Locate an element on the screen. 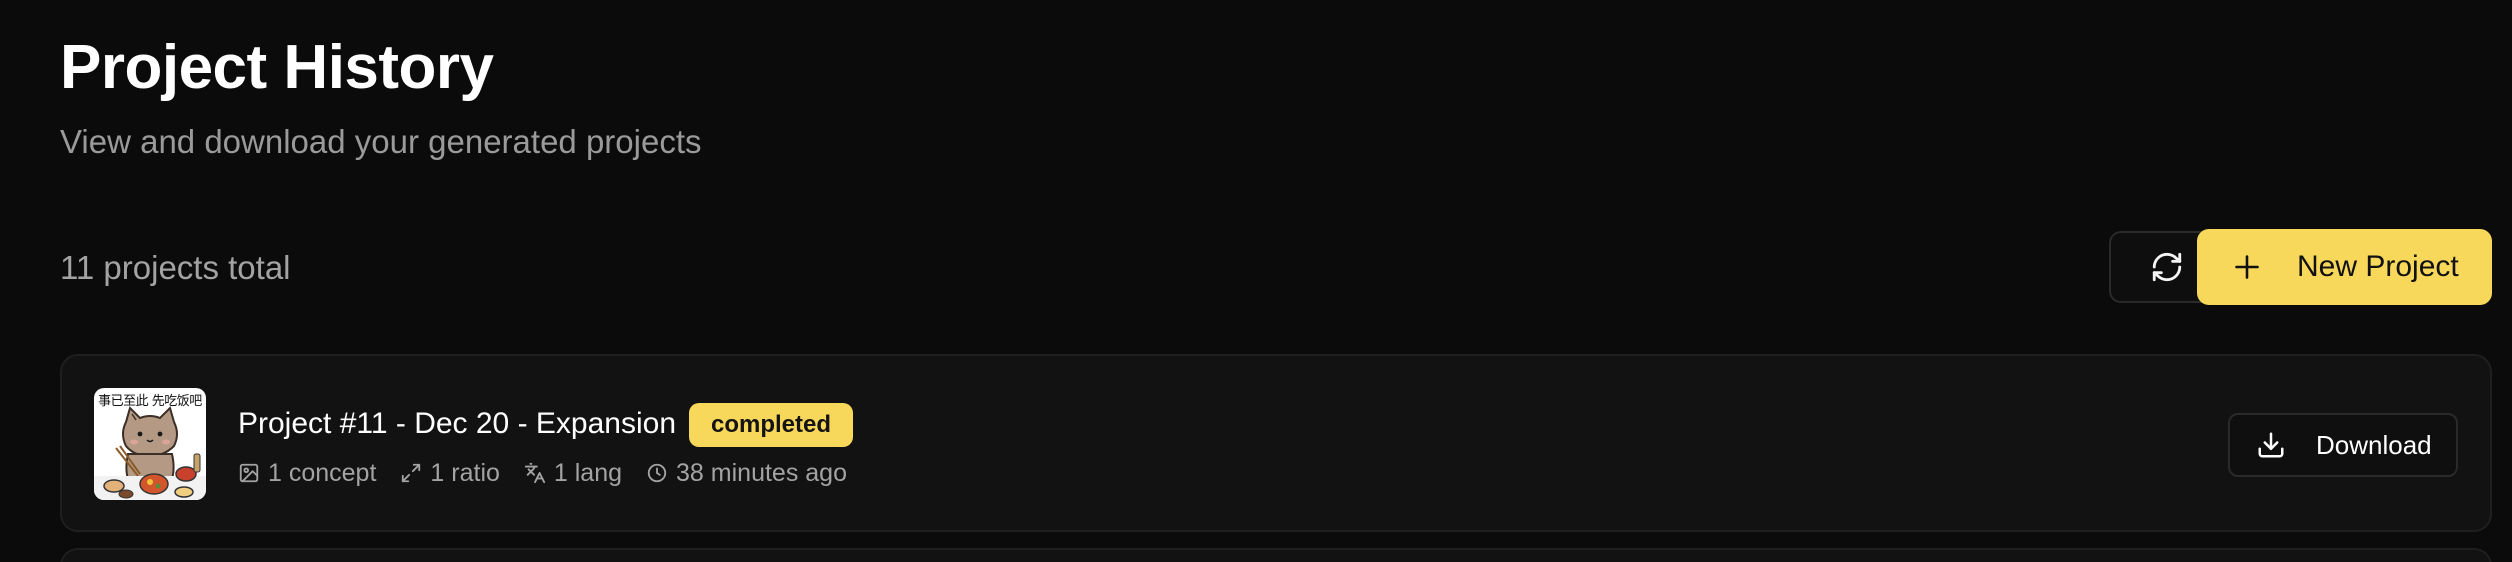 This screenshot has width=2512, height=562. status-badge: completed is located at coordinates (771, 425).